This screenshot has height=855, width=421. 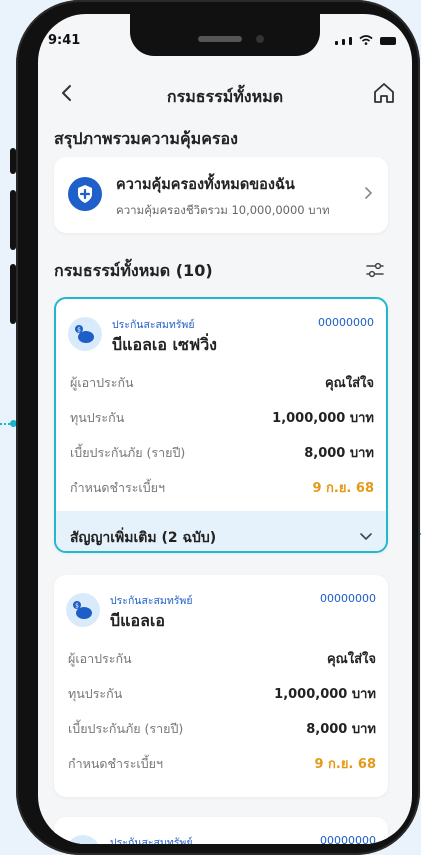 I want to click on notch, so click(x=225, y=35).